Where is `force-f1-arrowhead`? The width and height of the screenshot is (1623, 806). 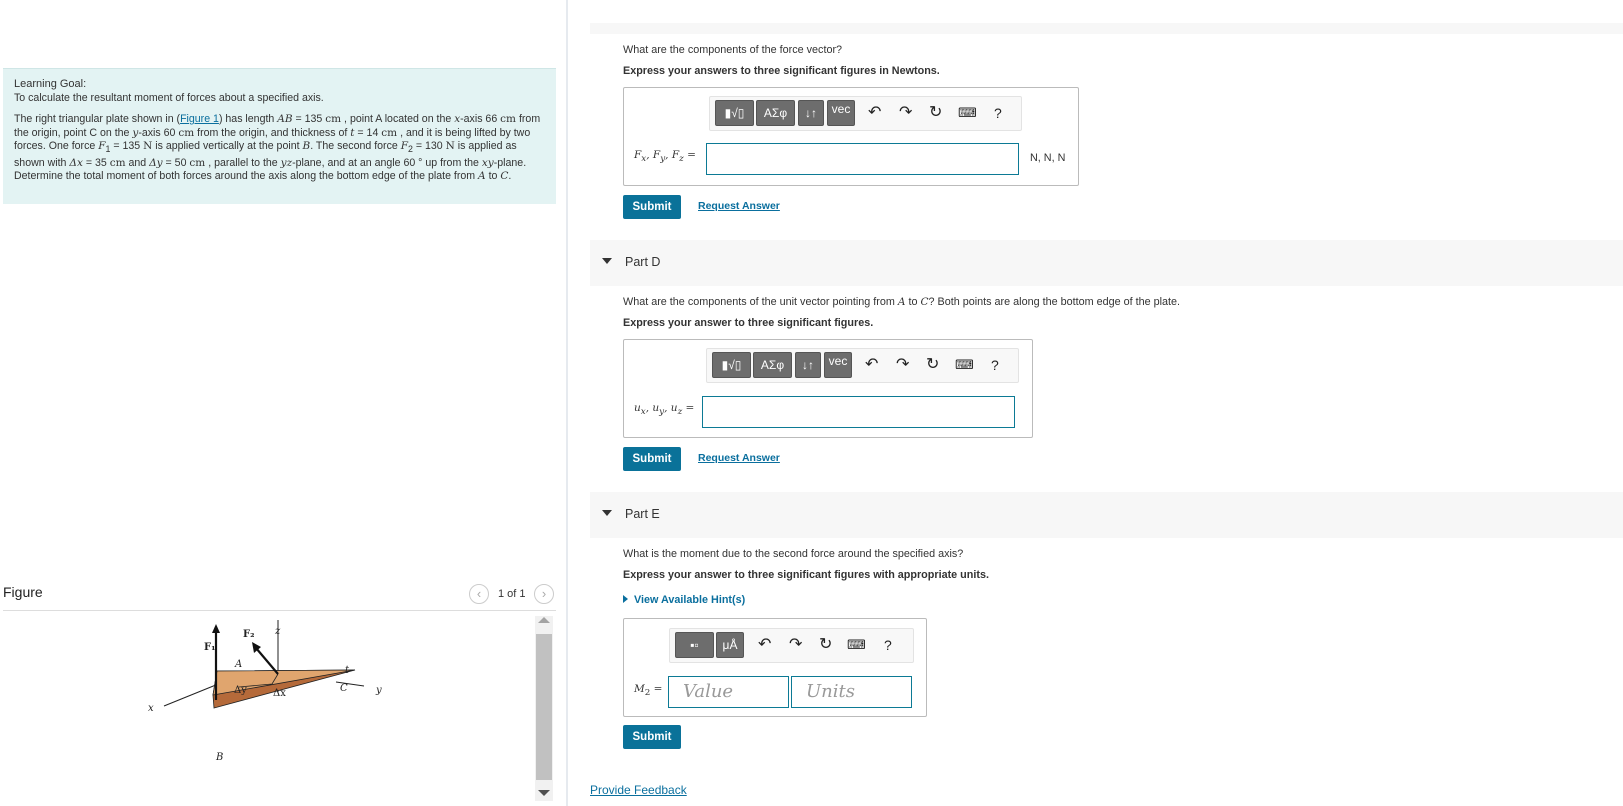
force-f1-arrowhead is located at coordinates (216, 628).